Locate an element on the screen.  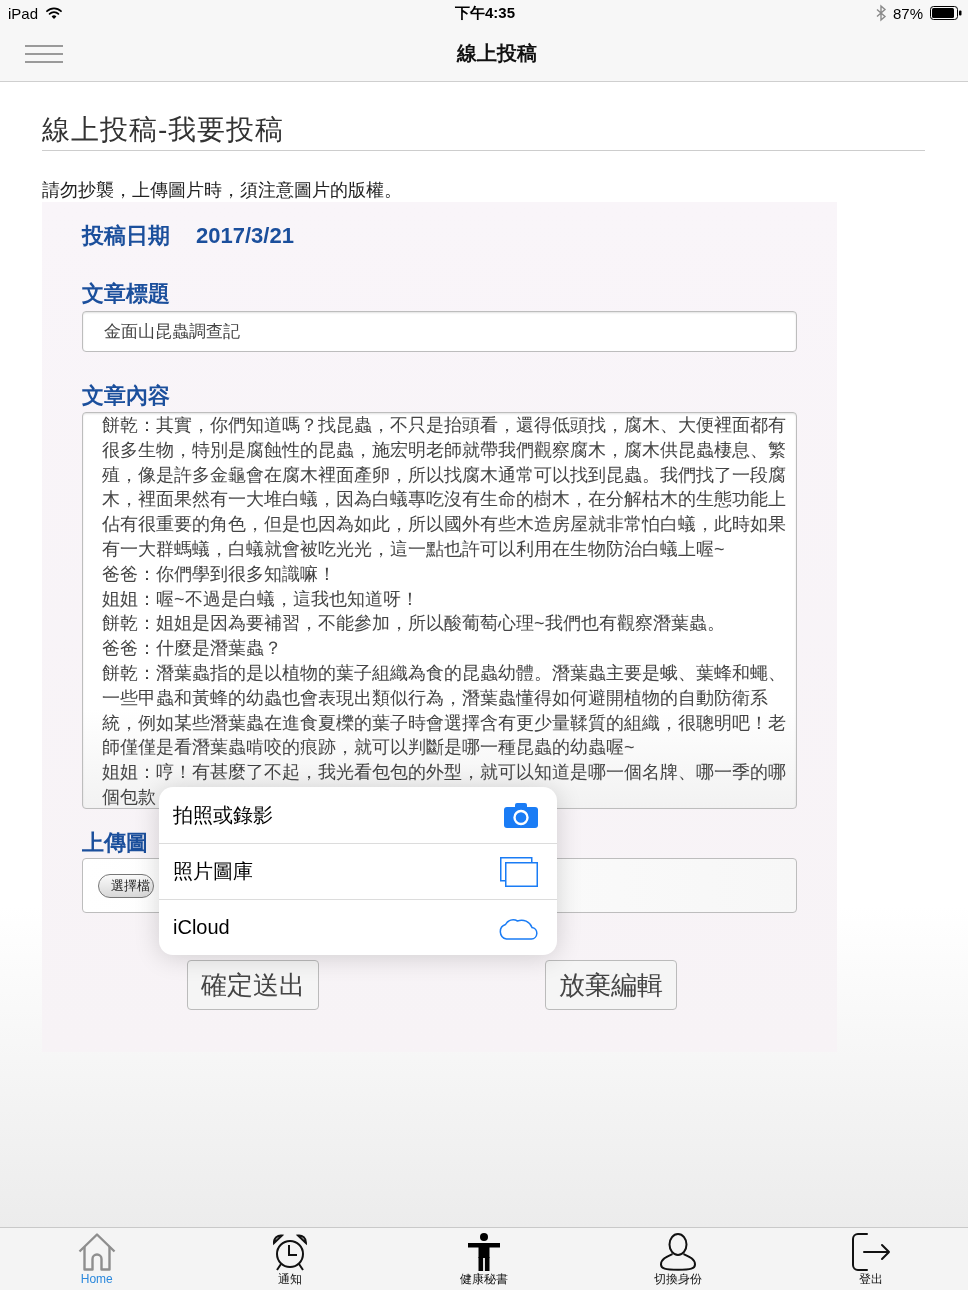
tab-item: 通知 is located at coordinates (290, 1257).